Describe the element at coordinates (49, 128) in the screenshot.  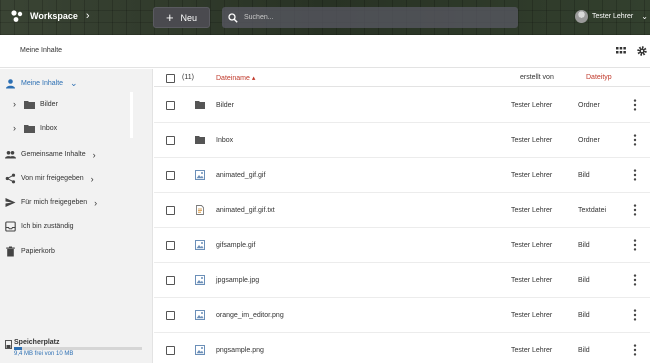
I see `tree-item-label: Inbox` at that location.